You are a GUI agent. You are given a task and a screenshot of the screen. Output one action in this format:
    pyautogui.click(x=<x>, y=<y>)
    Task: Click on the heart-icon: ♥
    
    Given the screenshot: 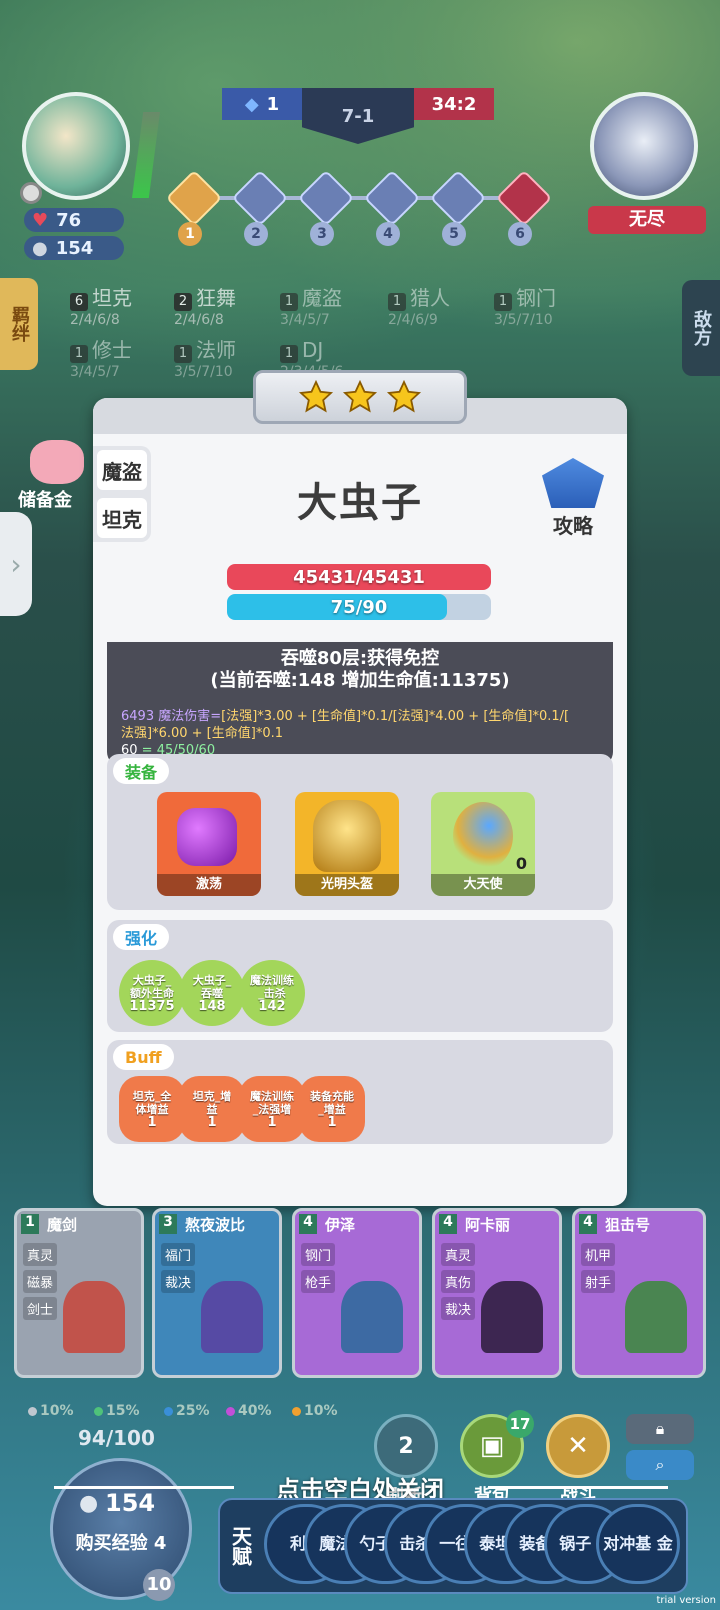 What is the action you would take?
    pyautogui.click(x=40, y=220)
    